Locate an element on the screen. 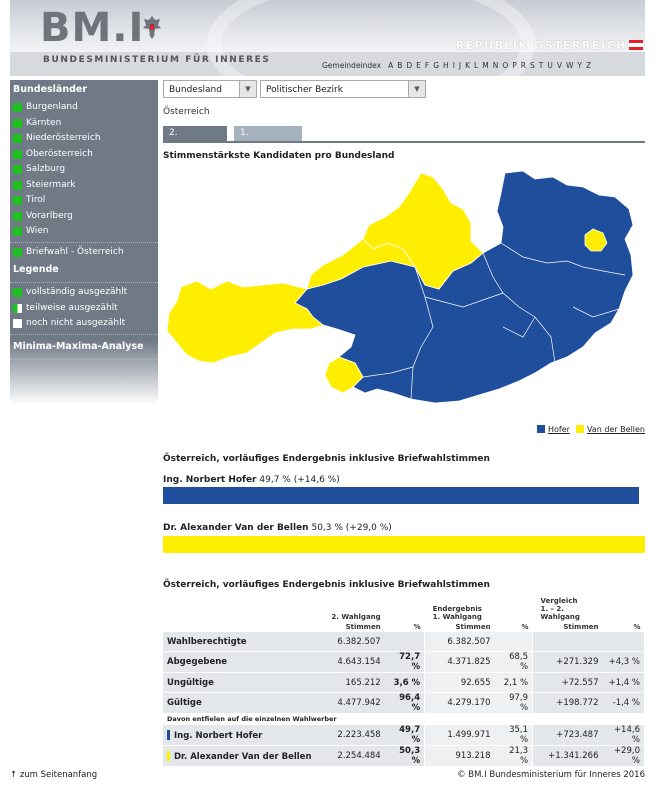 The height and width of the screenshot is (785, 655). index-letter-m: M is located at coordinates (485, 65).